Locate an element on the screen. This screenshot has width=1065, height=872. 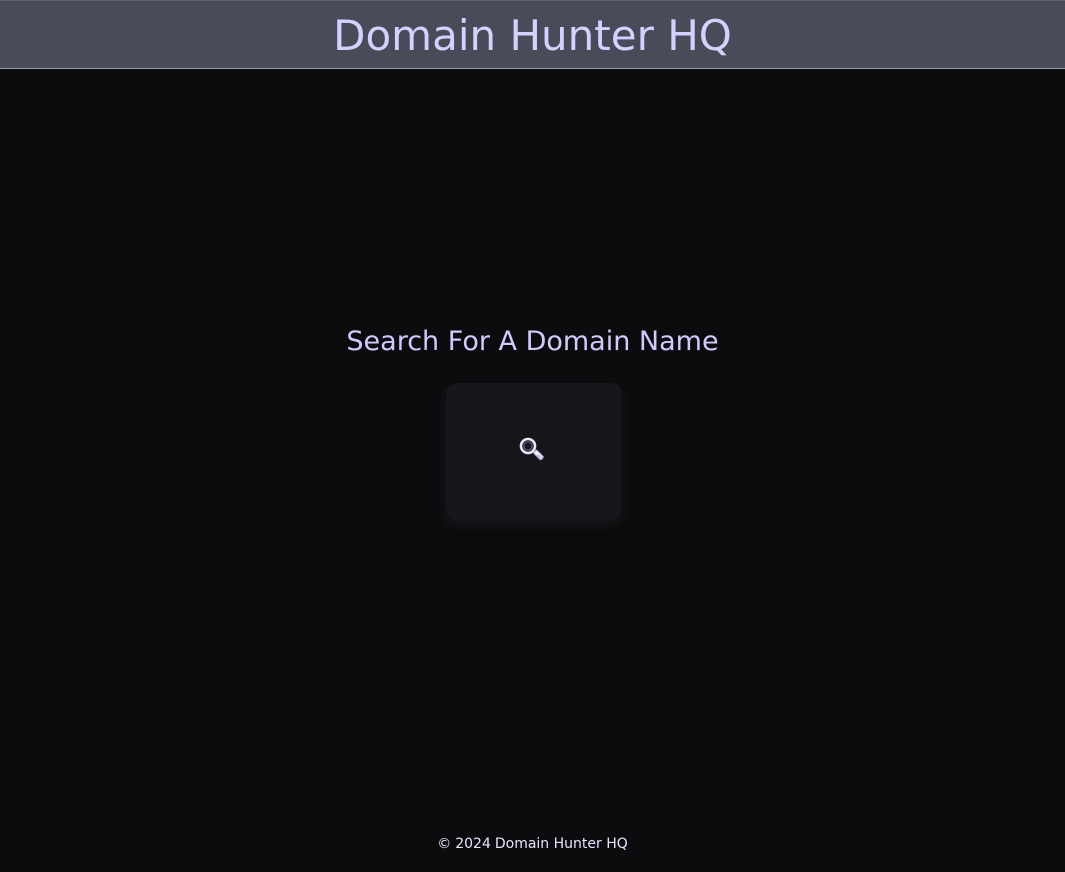
footer-site-name: Domain Hunter HQ is located at coordinates (561, 844).